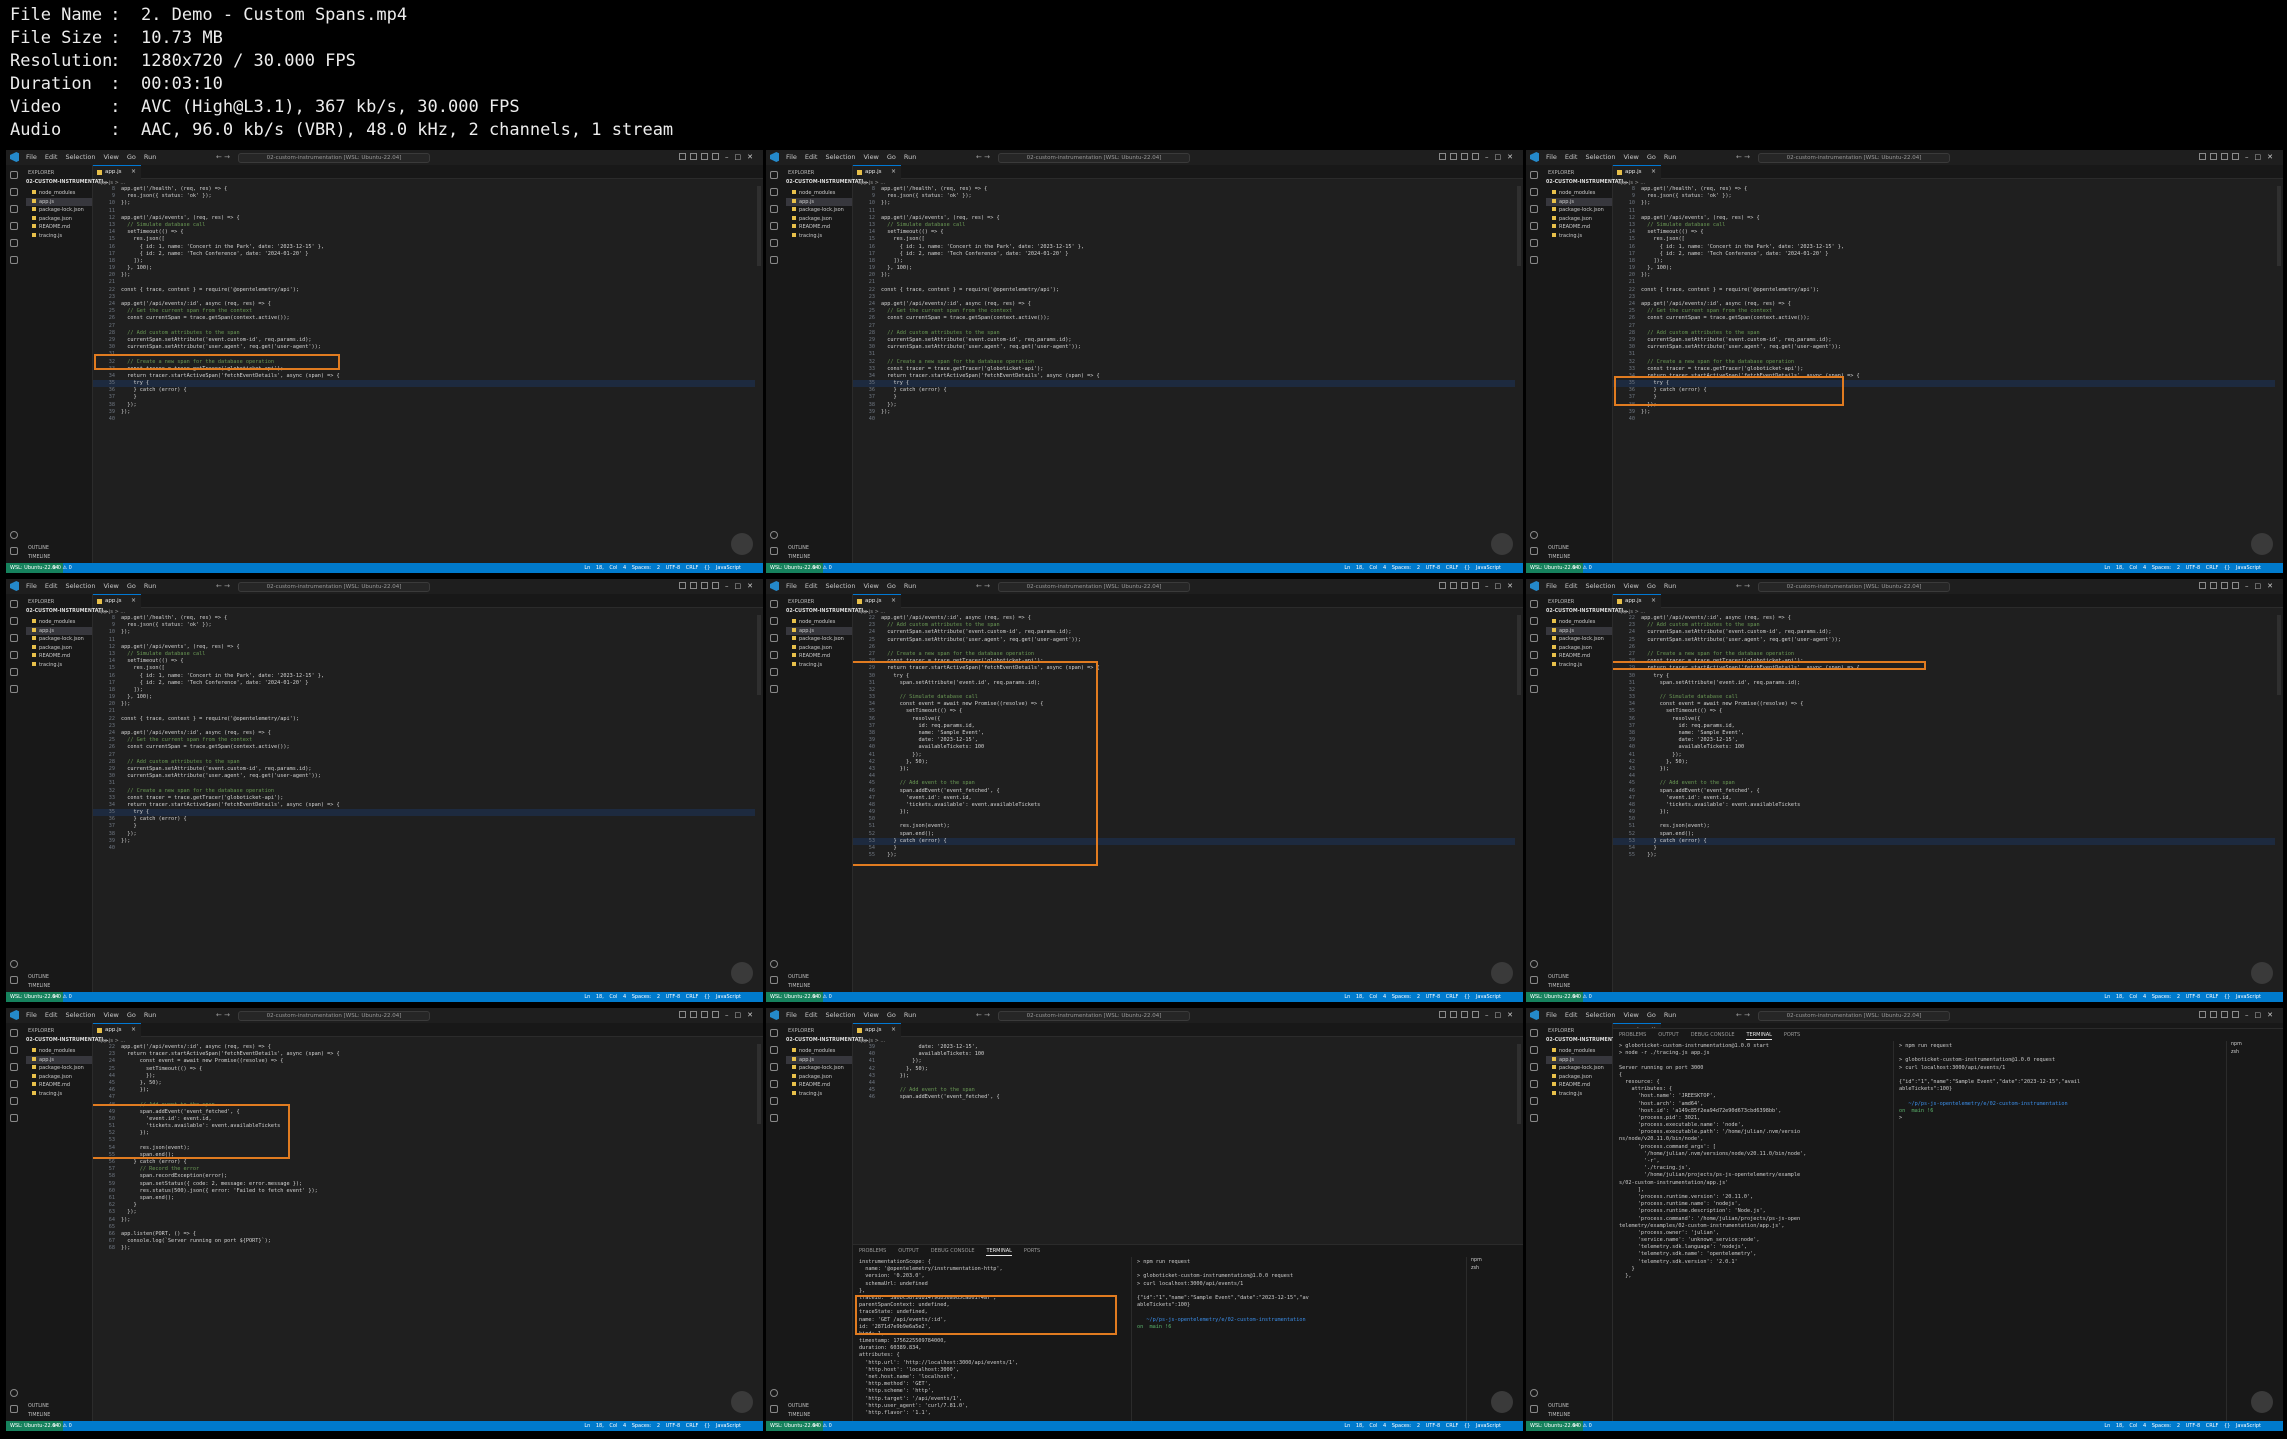  I want to click on file-tree-item: app.js, so click(1579, 1059).